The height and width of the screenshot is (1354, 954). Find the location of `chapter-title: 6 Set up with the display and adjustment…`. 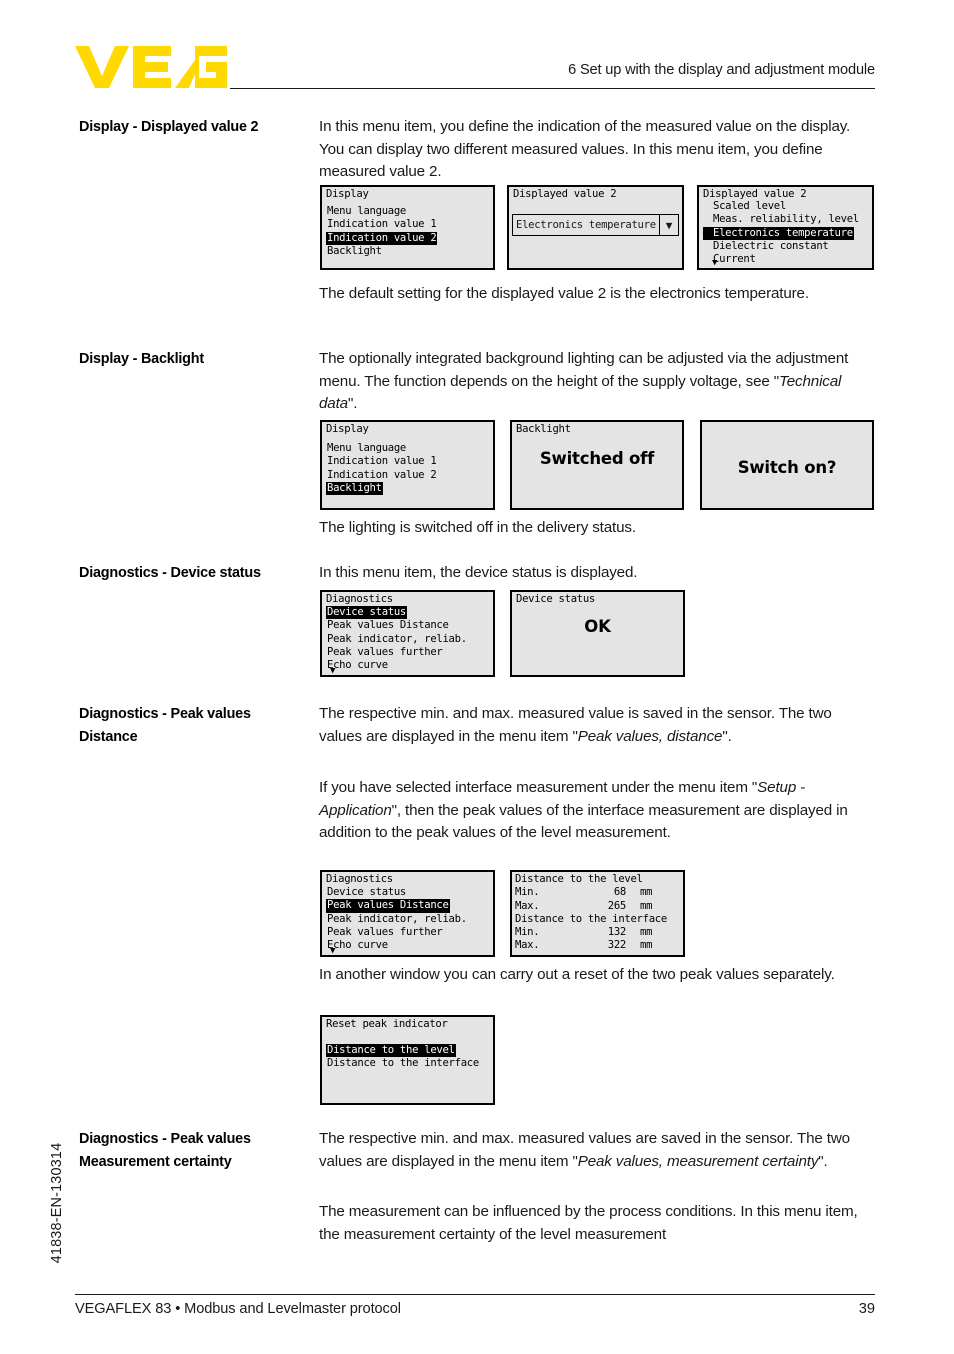

chapter-title: 6 Set up with the display and adjustment… is located at coordinates (721, 70).